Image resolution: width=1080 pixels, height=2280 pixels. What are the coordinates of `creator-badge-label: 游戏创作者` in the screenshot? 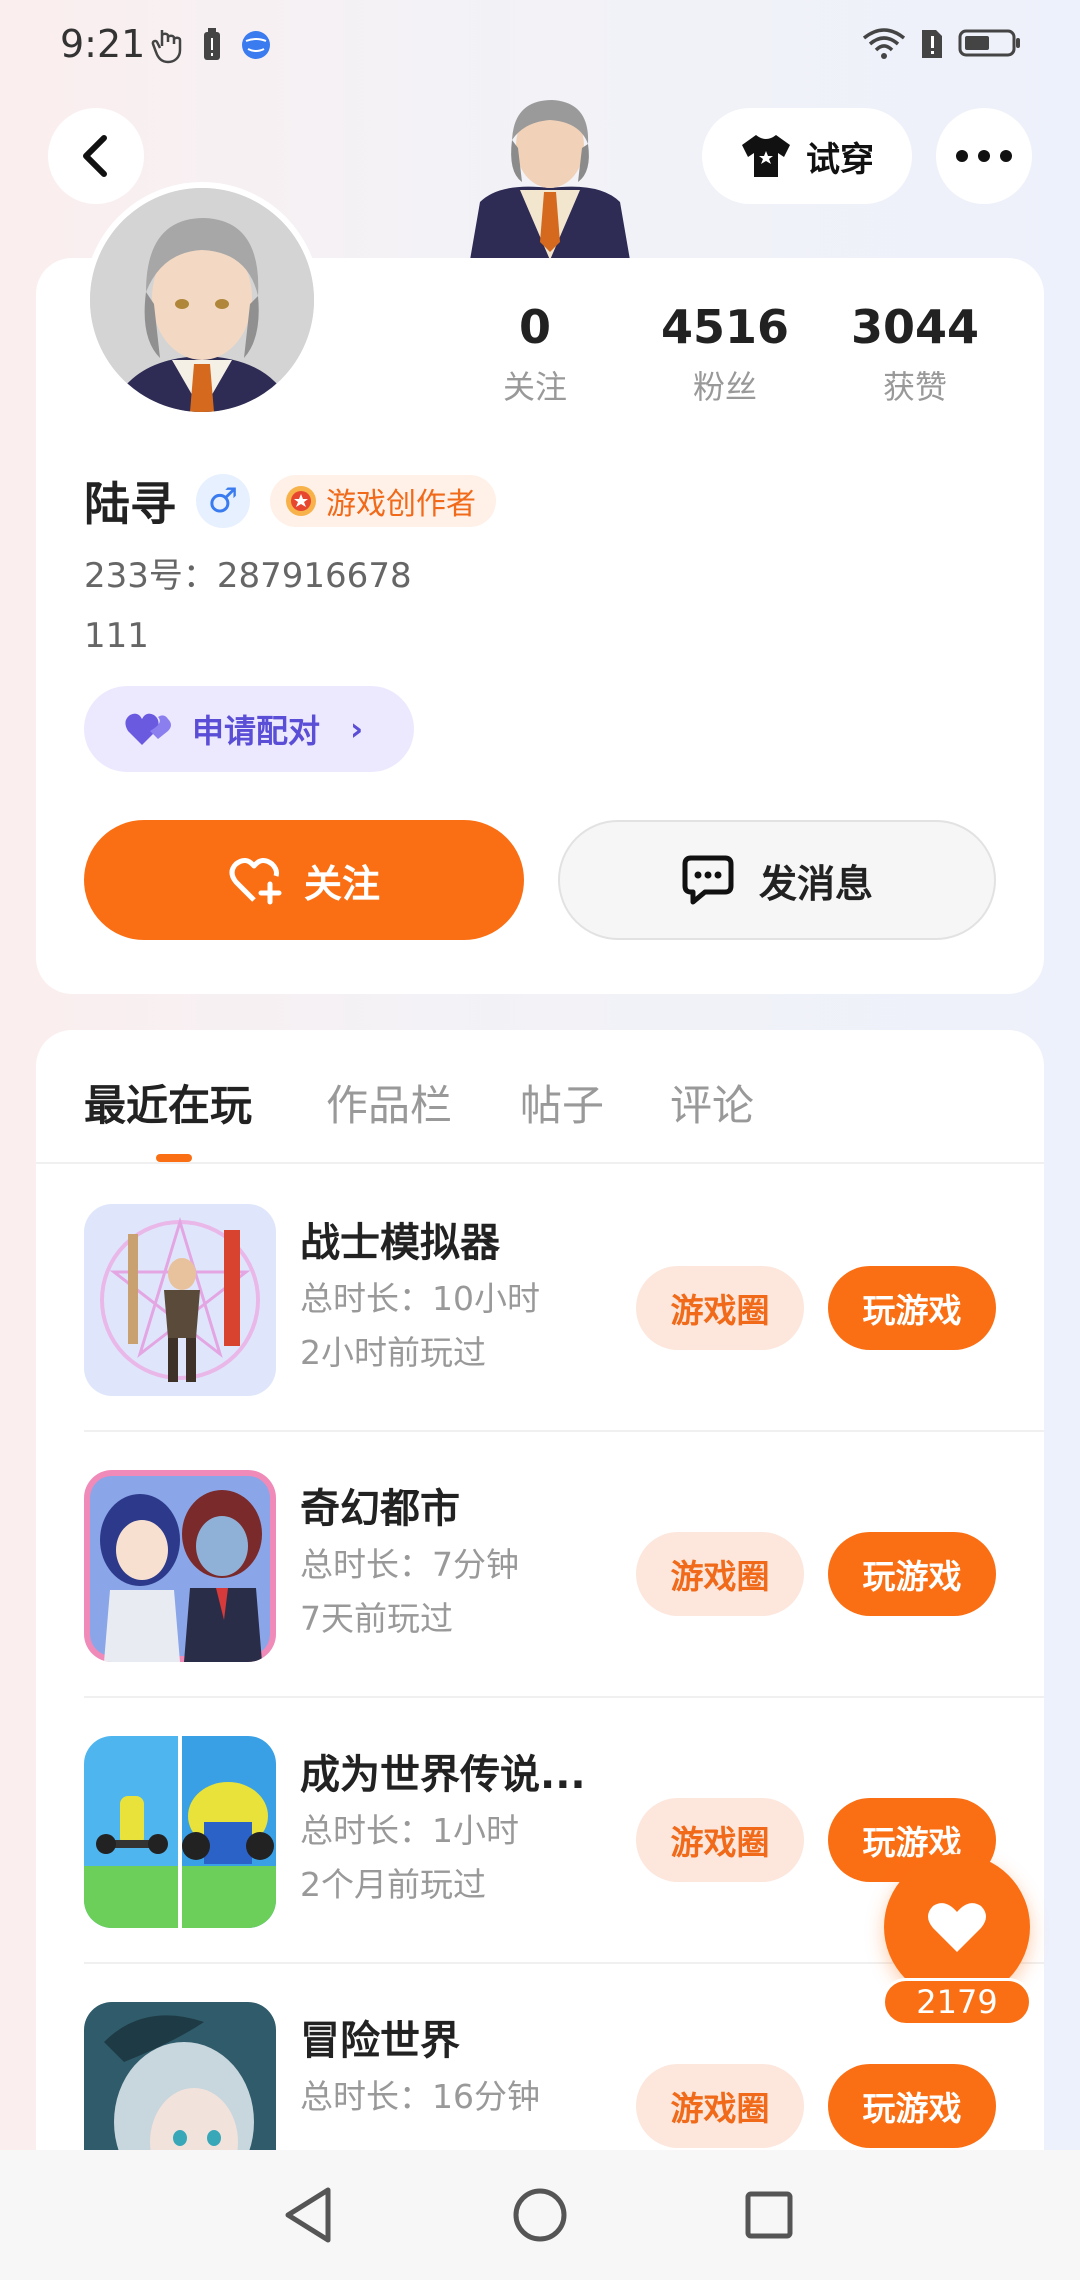 It's located at (401, 504).